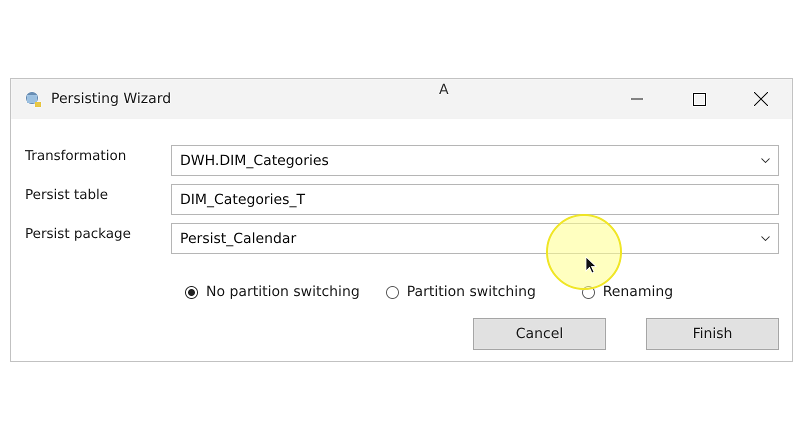  What do you see at coordinates (111, 99) in the screenshot?
I see `window-title: Persisting Wizard` at bounding box center [111, 99].